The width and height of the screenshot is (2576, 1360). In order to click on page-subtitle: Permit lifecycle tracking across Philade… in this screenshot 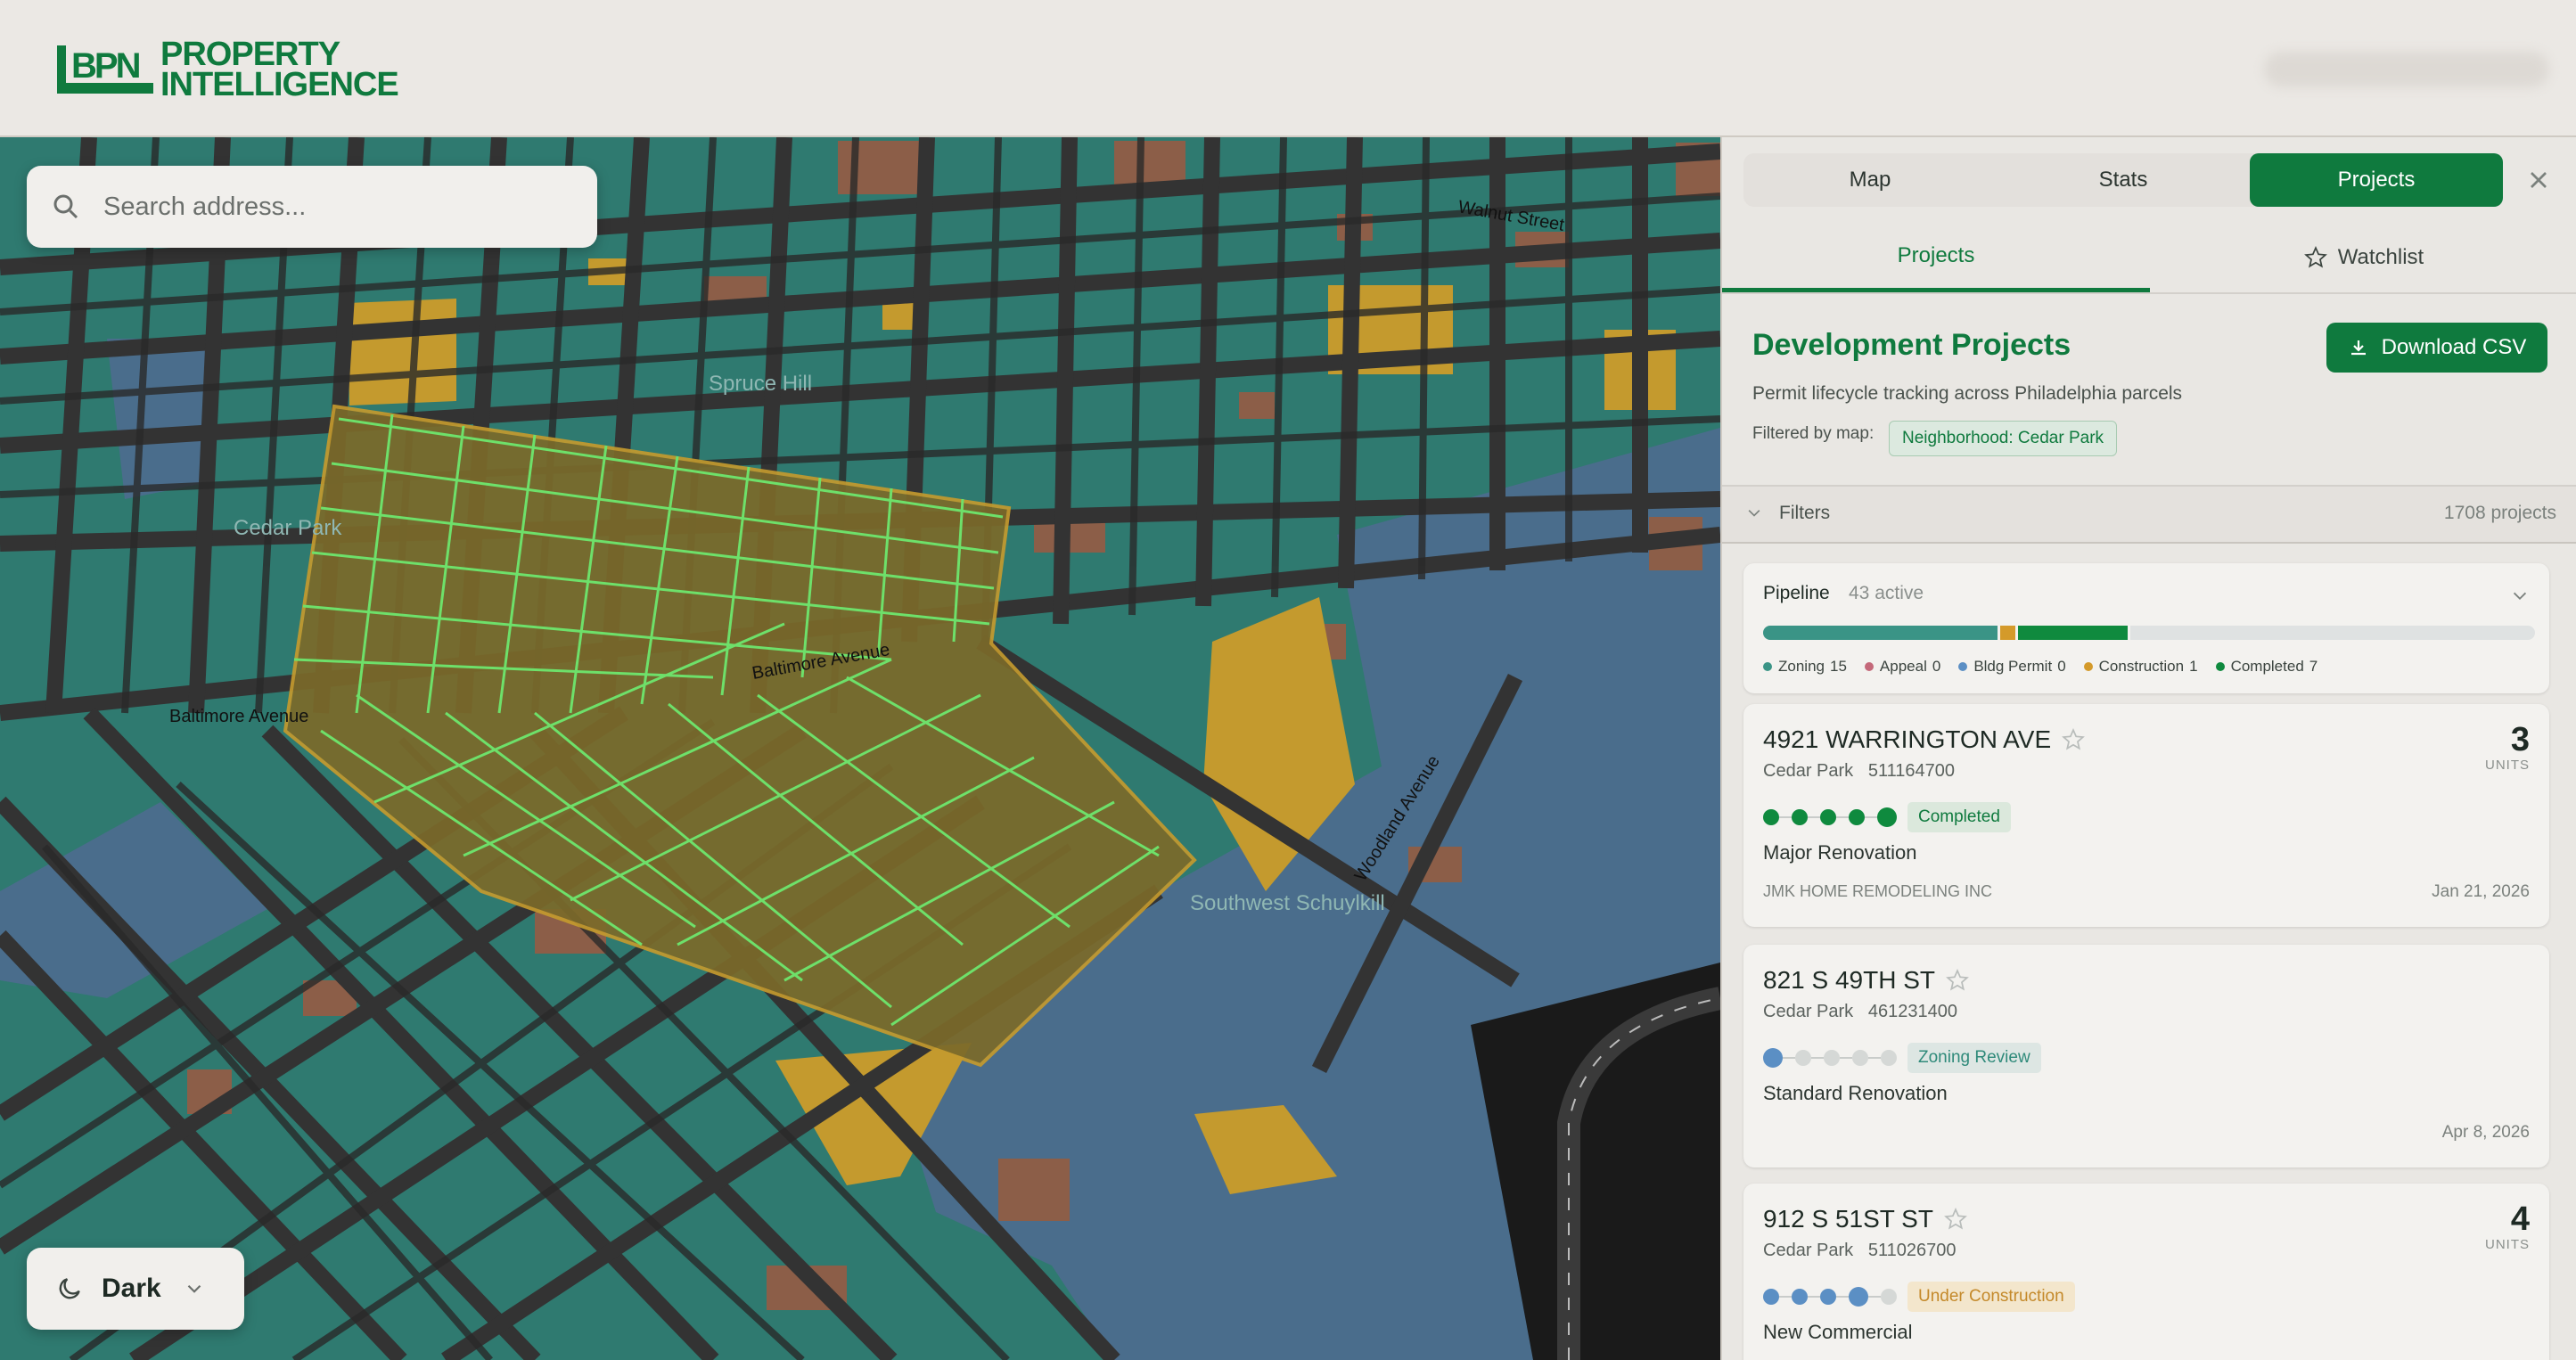, I will do `click(1967, 394)`.